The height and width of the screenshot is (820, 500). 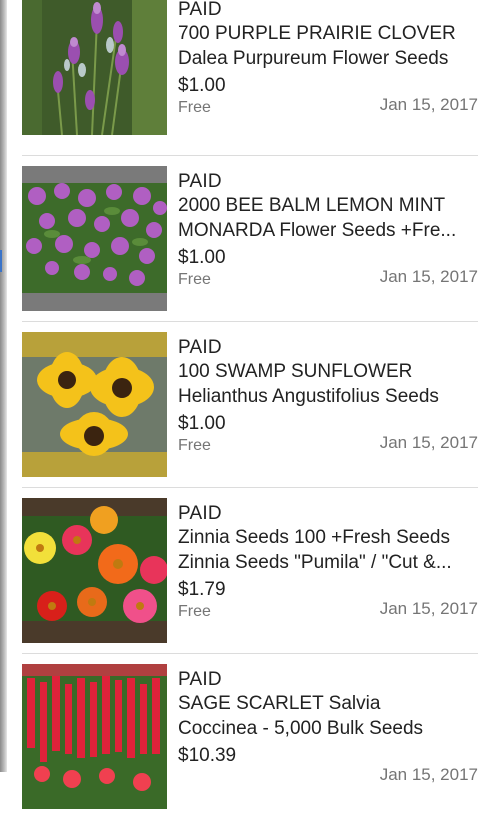 I want to click on swamp-sunflower-image, so click(x=94, y=404).